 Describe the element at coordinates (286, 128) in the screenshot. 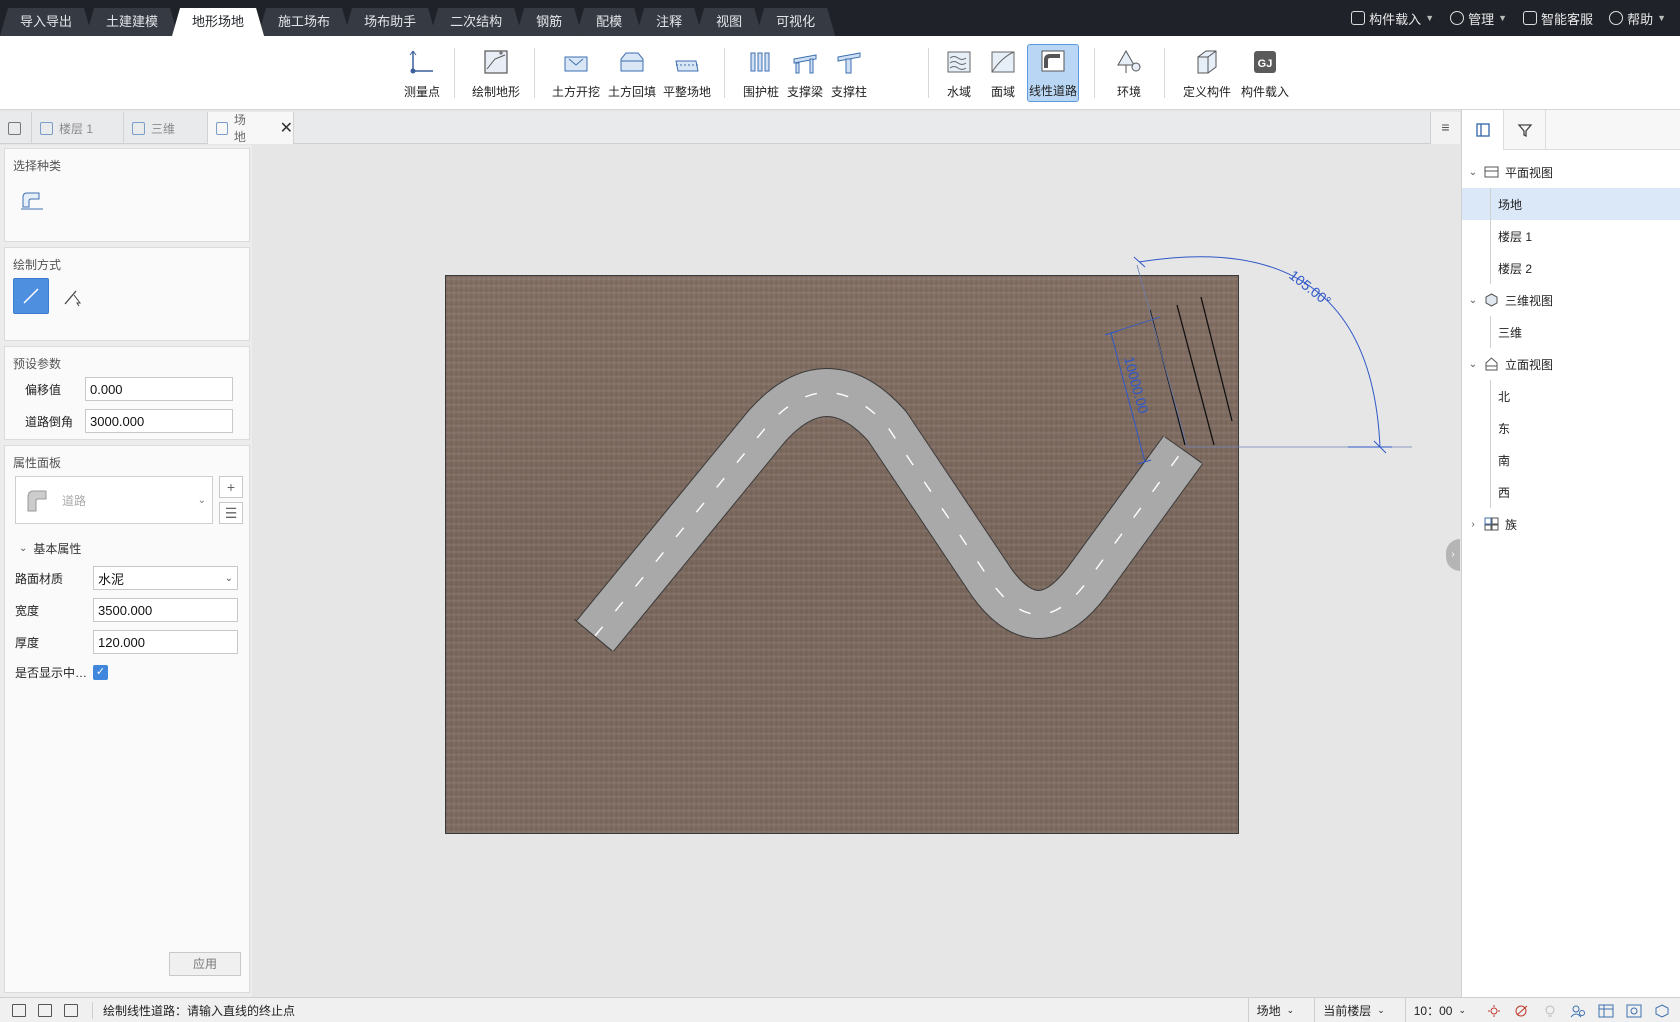

I see `close-icon: ✕` at that location.